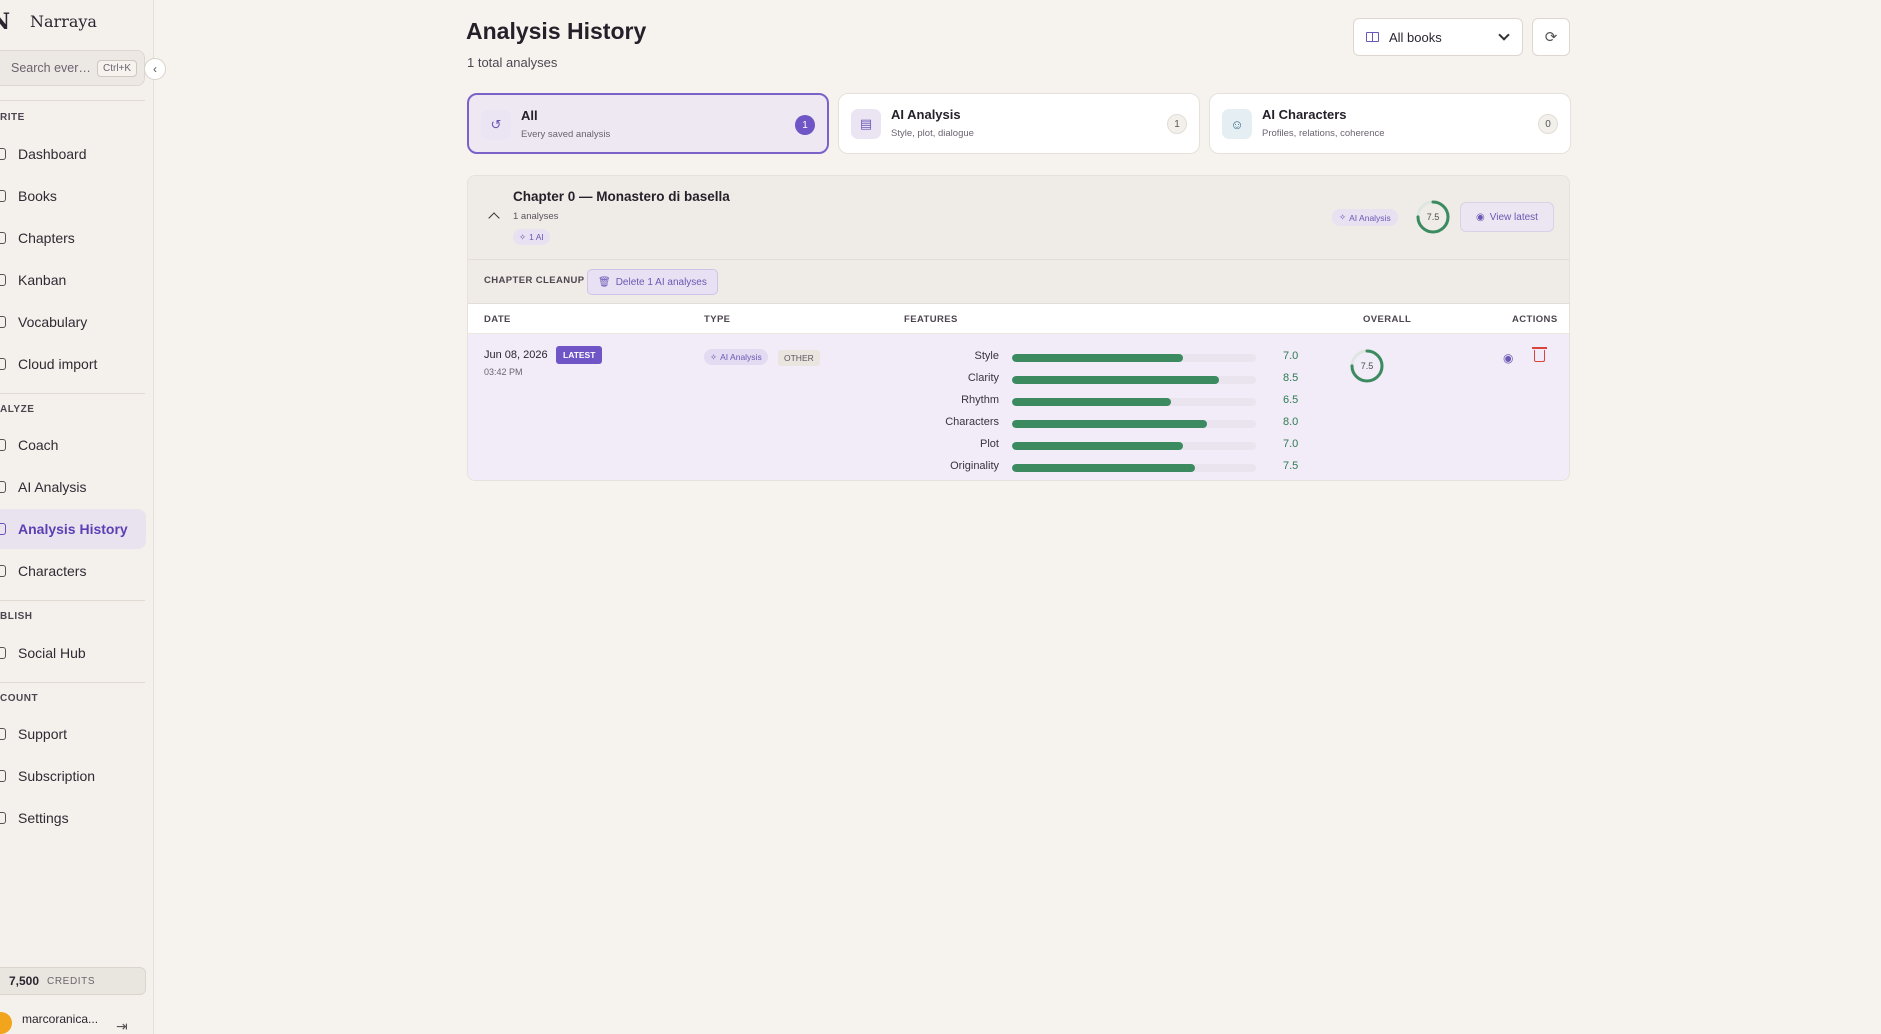 The image size is (1881, 1034). I want to click on chevron-up-icon, so click(494, 218).